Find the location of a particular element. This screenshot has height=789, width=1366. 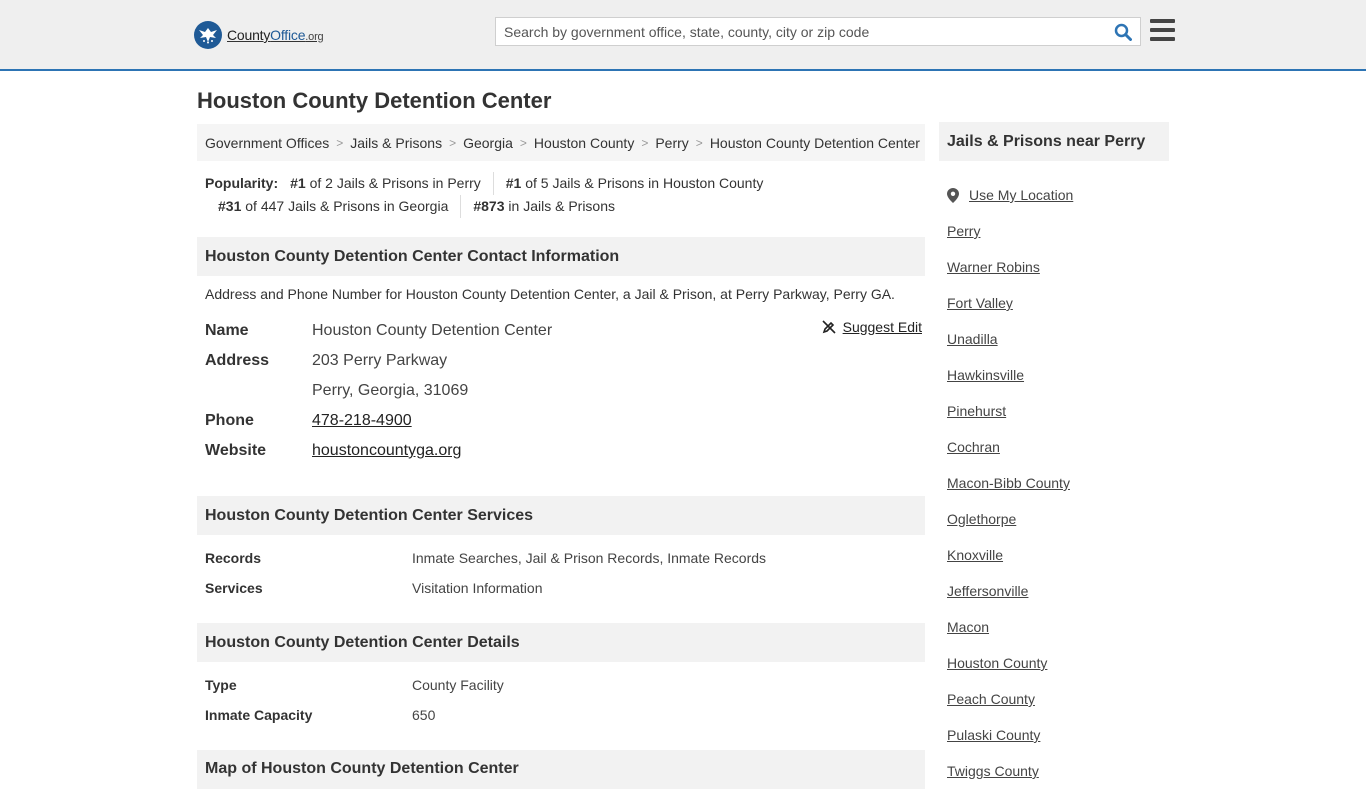

page-title: Houston County Detention Center is located at coordinates (374, 100).